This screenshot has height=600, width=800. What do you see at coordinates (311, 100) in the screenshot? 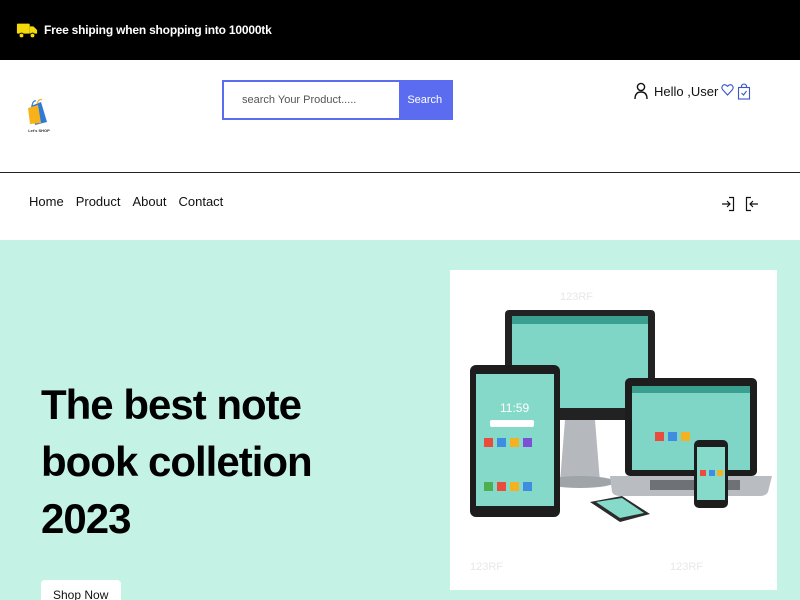
I see `search-input` at bounding box center [311, 100].